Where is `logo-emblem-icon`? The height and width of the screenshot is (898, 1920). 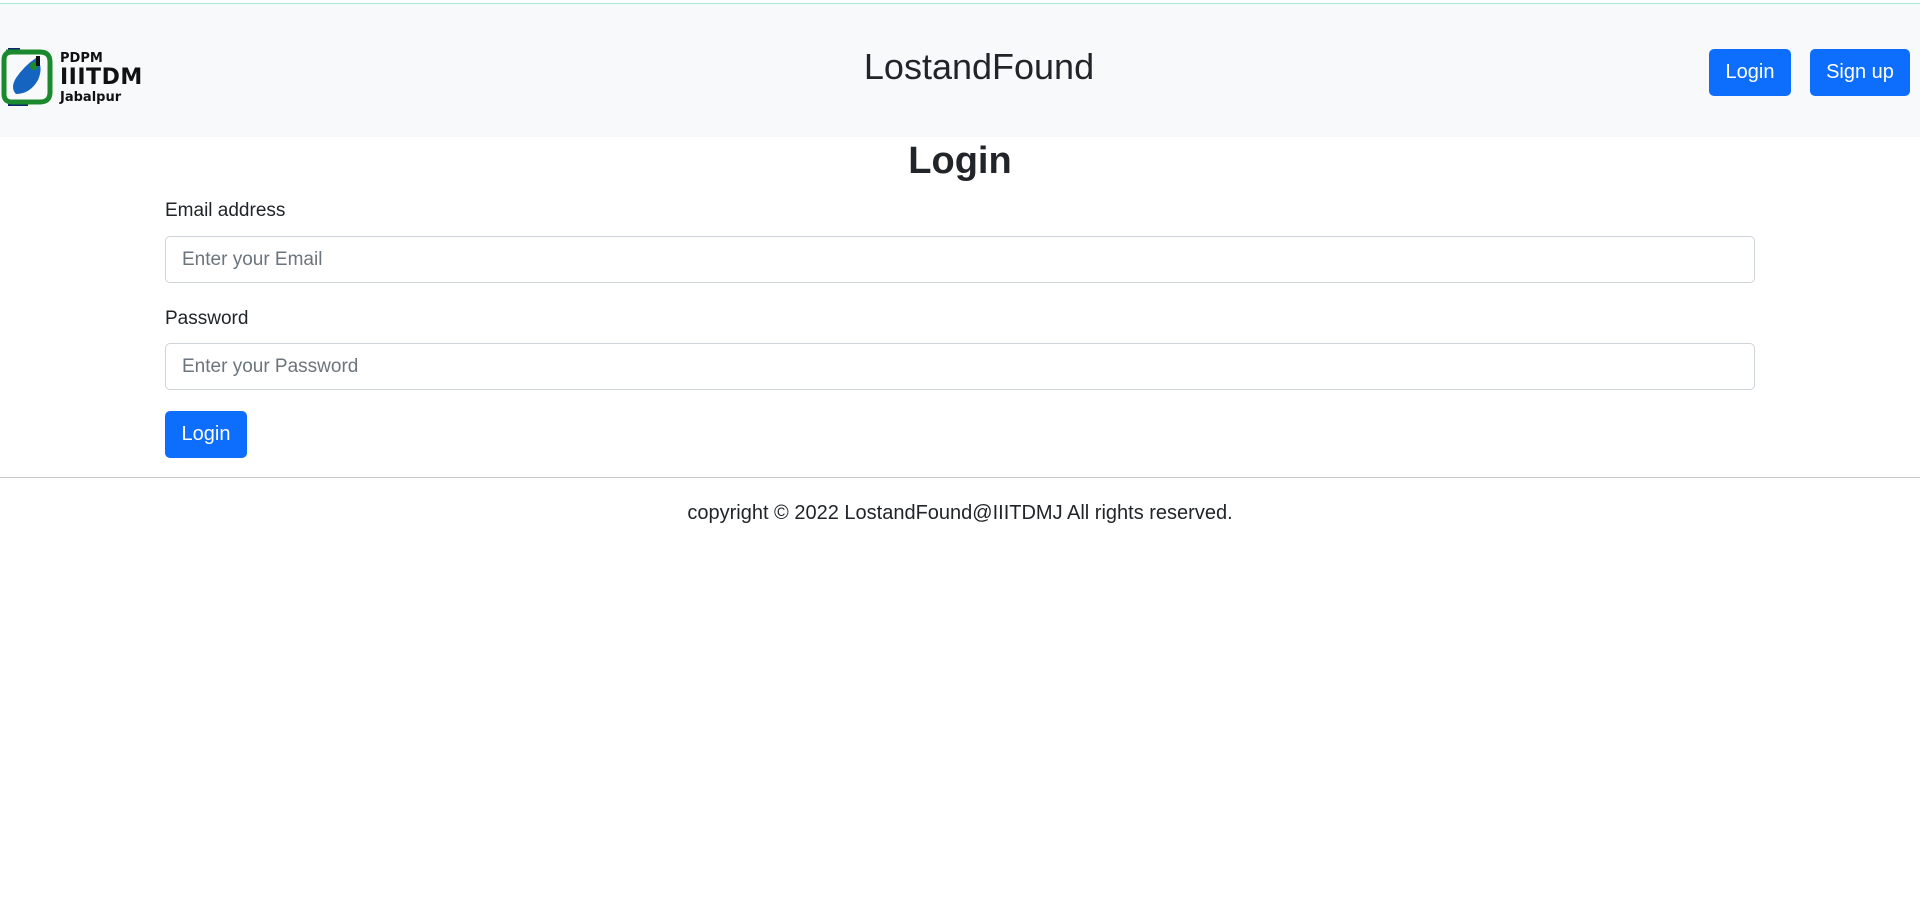
logo-emblem-icon is located at coordinates (27, 77).